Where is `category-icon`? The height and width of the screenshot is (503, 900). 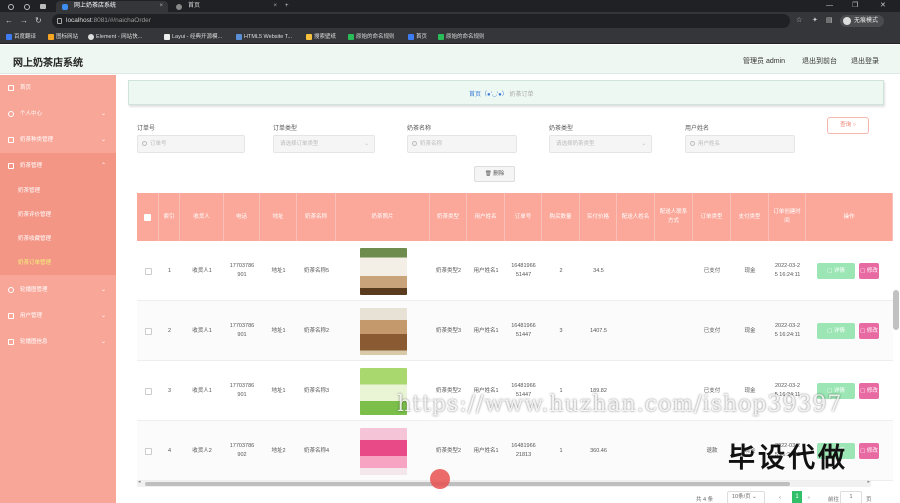 category-icon is located at coordinates (11, 140).